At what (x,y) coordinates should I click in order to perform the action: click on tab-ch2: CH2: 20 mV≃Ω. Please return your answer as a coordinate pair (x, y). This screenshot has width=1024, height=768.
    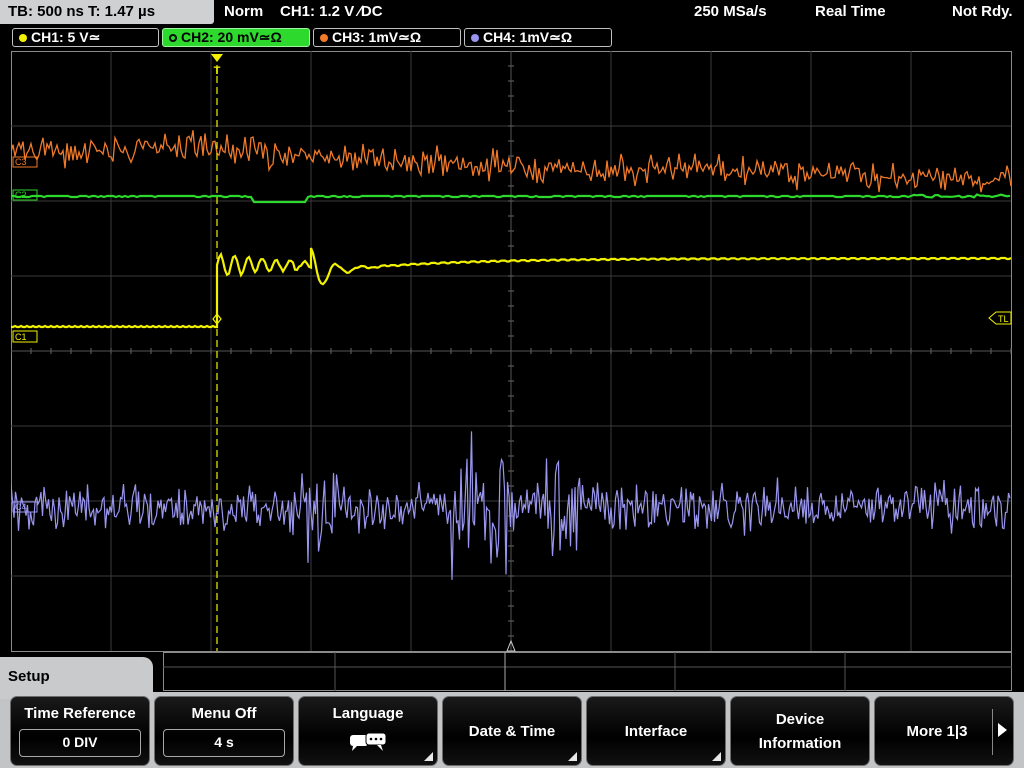
    Looking at the image, I should click on (236, 37).